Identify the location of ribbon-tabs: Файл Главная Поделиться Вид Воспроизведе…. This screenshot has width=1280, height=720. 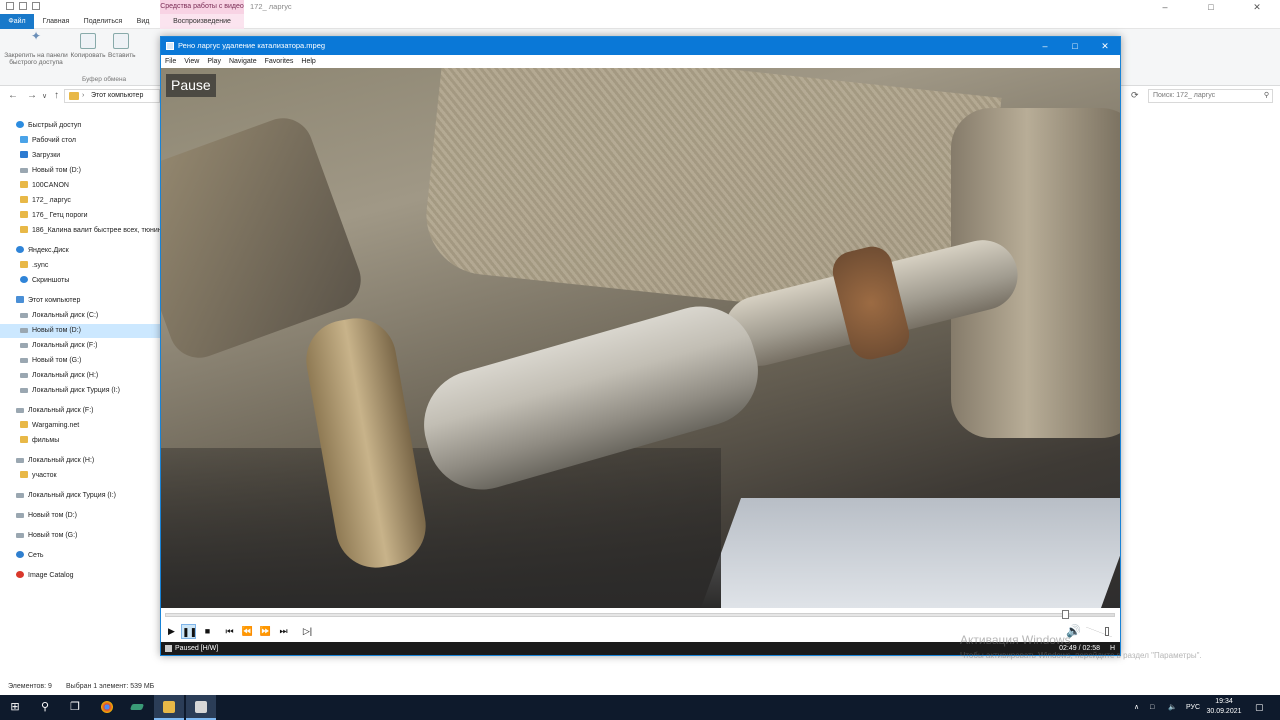
(640, 21).